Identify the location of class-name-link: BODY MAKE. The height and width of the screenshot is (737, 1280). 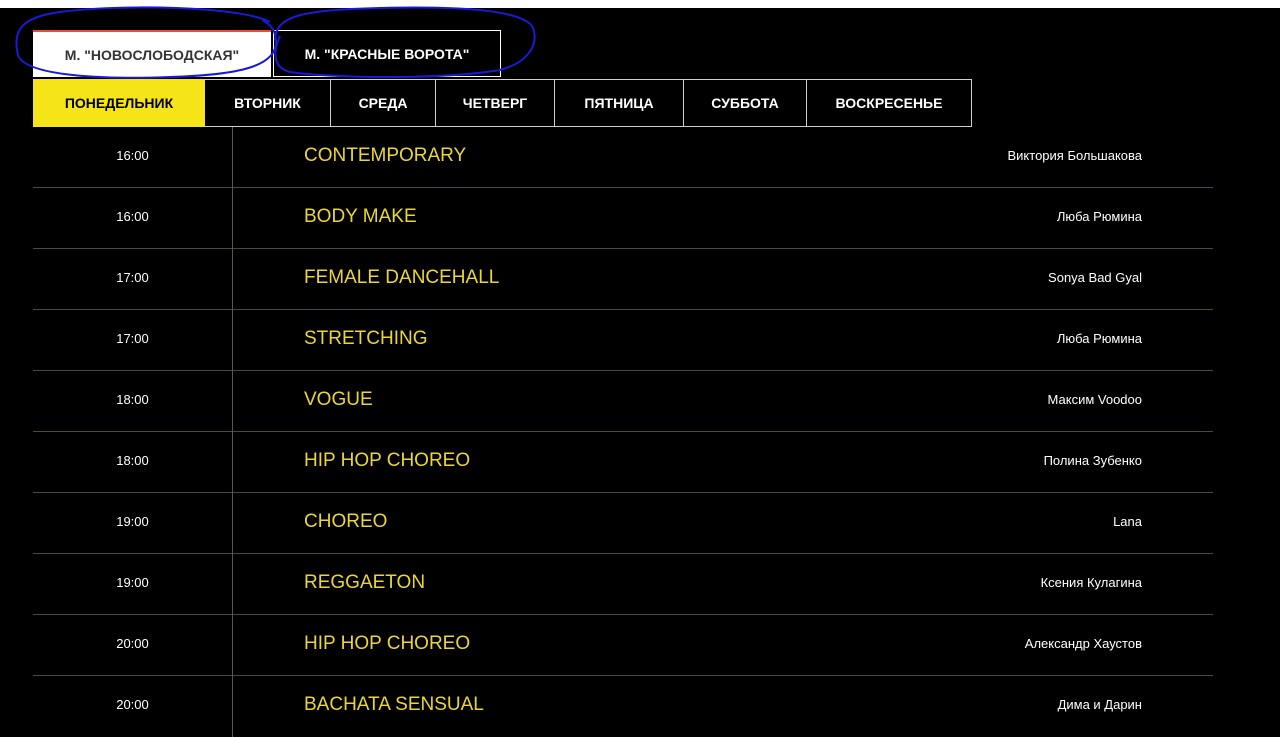
(360, 218).